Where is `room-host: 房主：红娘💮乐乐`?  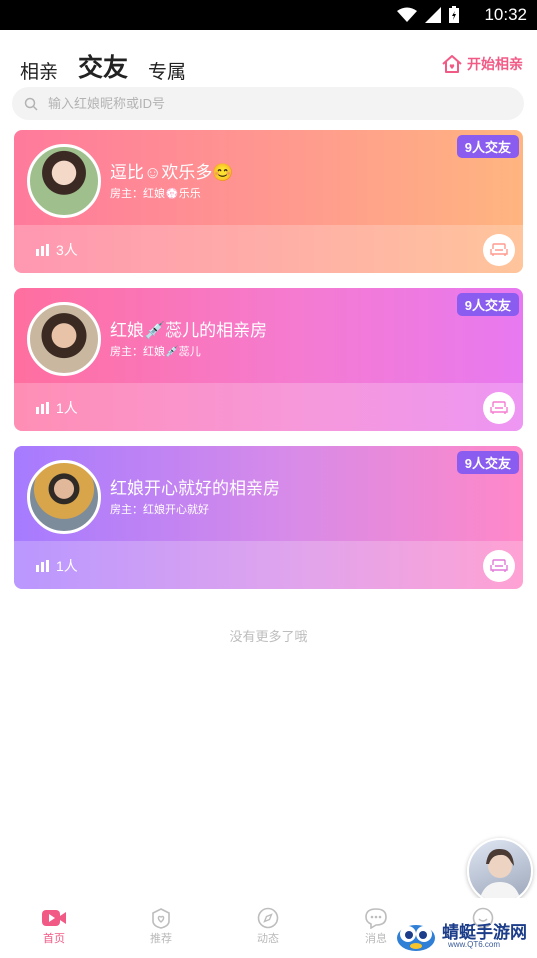
room-host: 房主：红娘💮乐乐 is located at coordinates (155, 194).